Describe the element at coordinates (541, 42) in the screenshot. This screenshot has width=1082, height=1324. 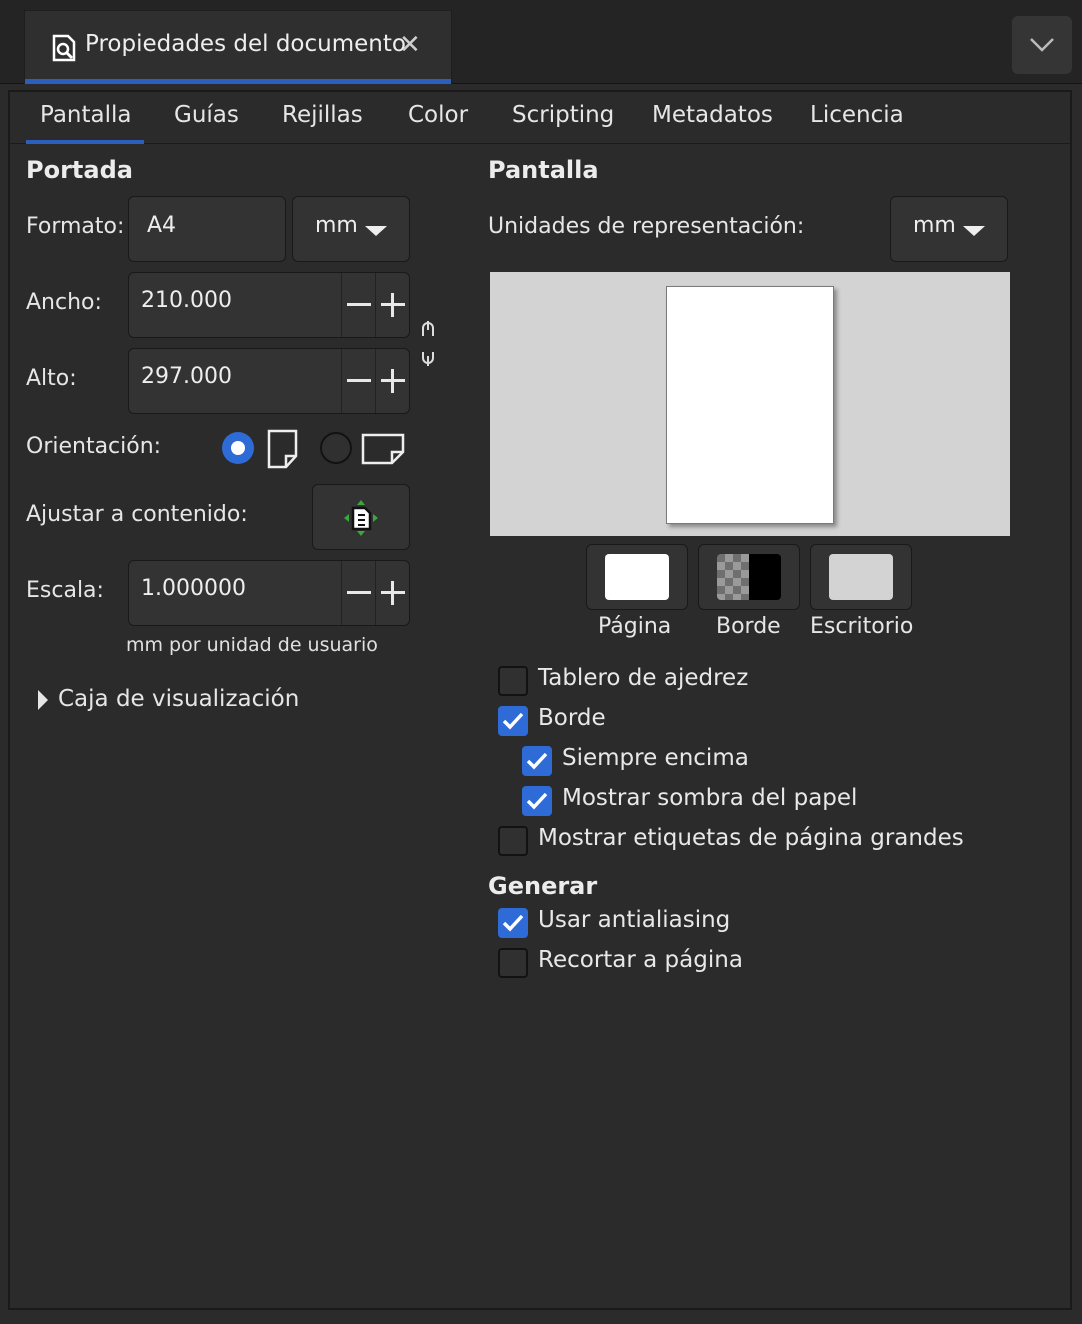
I see `title-bar: Propiedades del documento ✕` at that location.